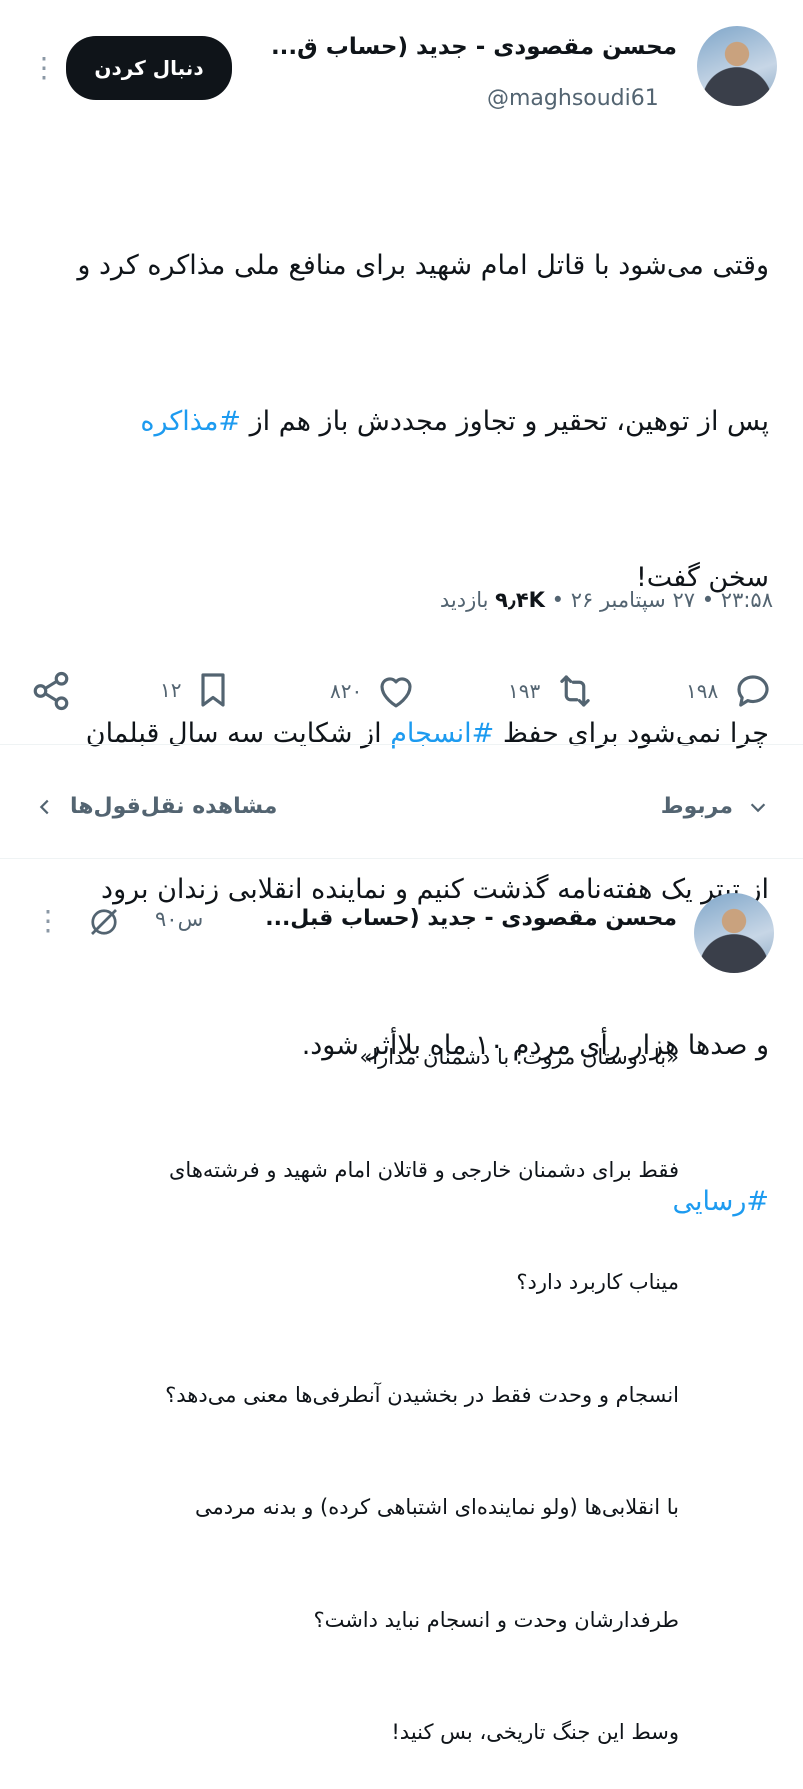  Describe the element at coordinates (575, 691) in the screenshot. I see `retweet-icon` at that location.